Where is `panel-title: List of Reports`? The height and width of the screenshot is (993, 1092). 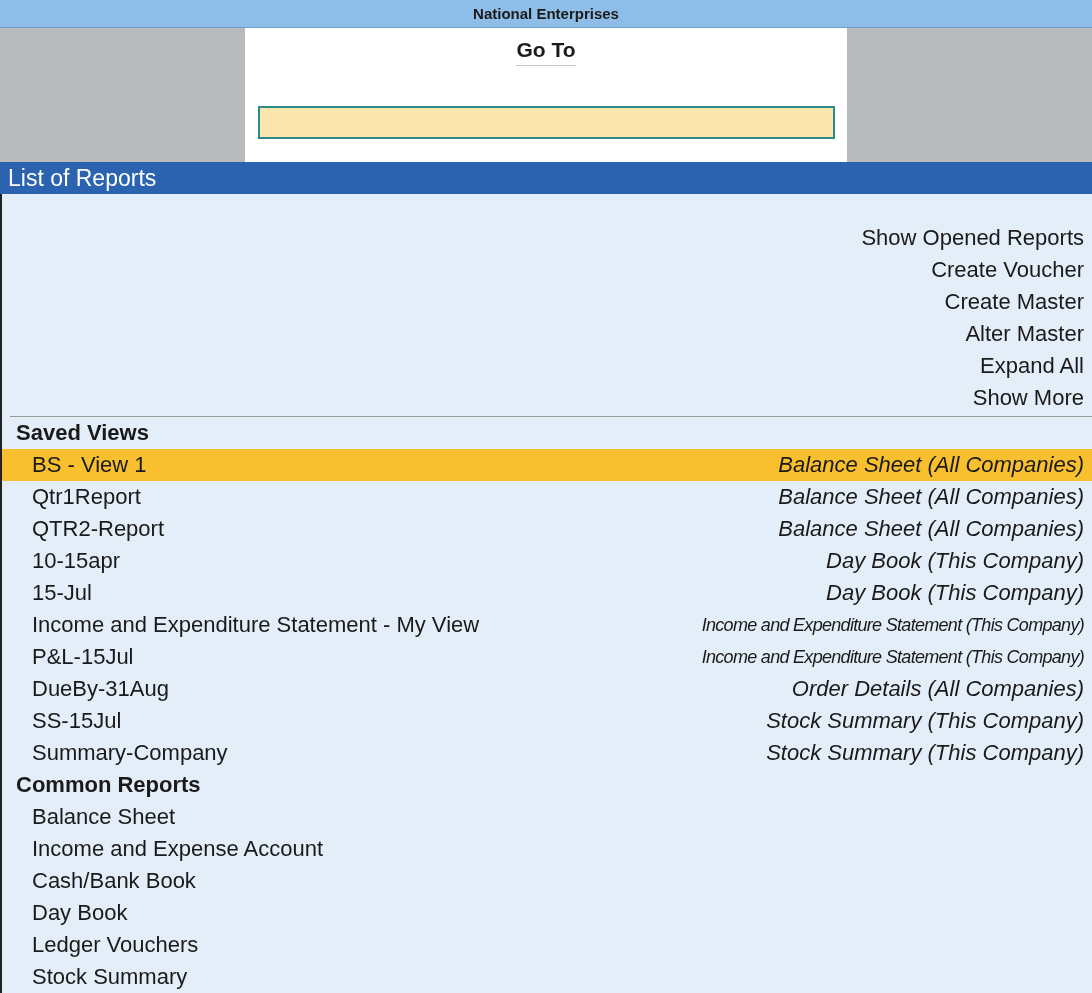 panel-title: List of Reports is located at coordinates (546, 178).